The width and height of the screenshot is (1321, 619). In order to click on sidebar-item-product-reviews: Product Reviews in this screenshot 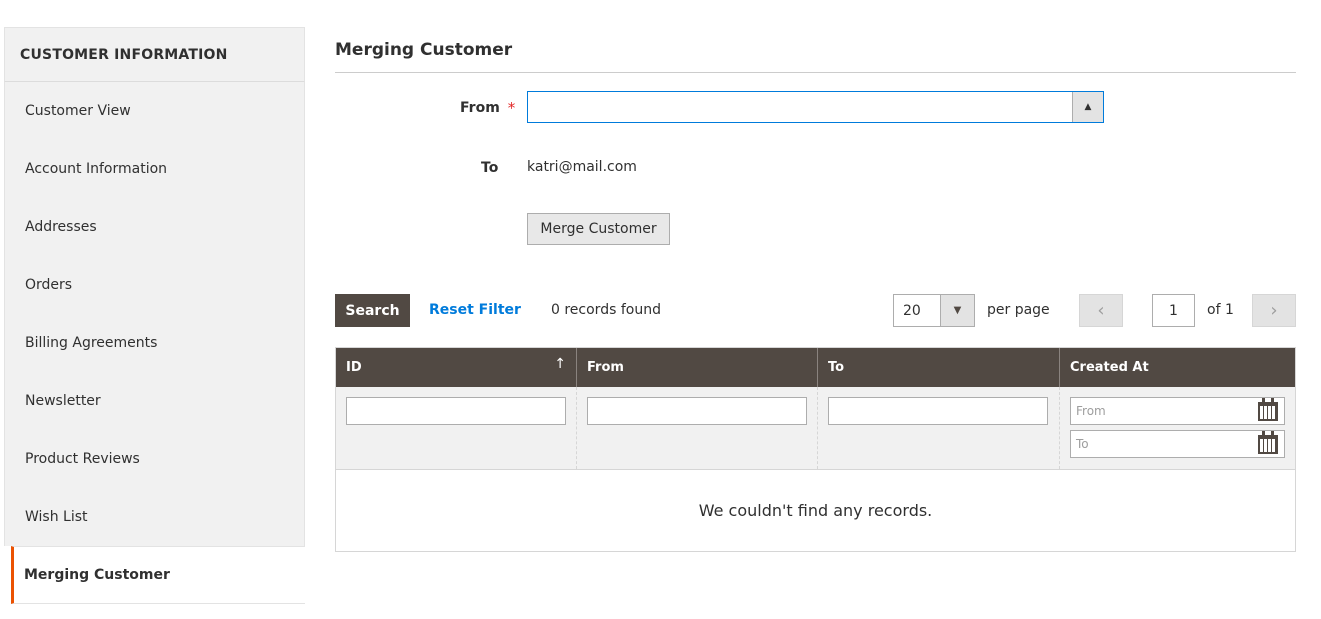, I will do `click(154, 459)`.